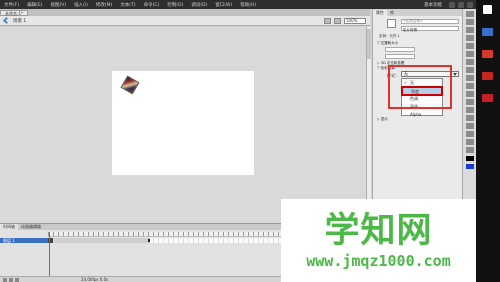  Describe the element at coordinates (461, 4) in the screenshot. I see `maximize-icon` at that location.